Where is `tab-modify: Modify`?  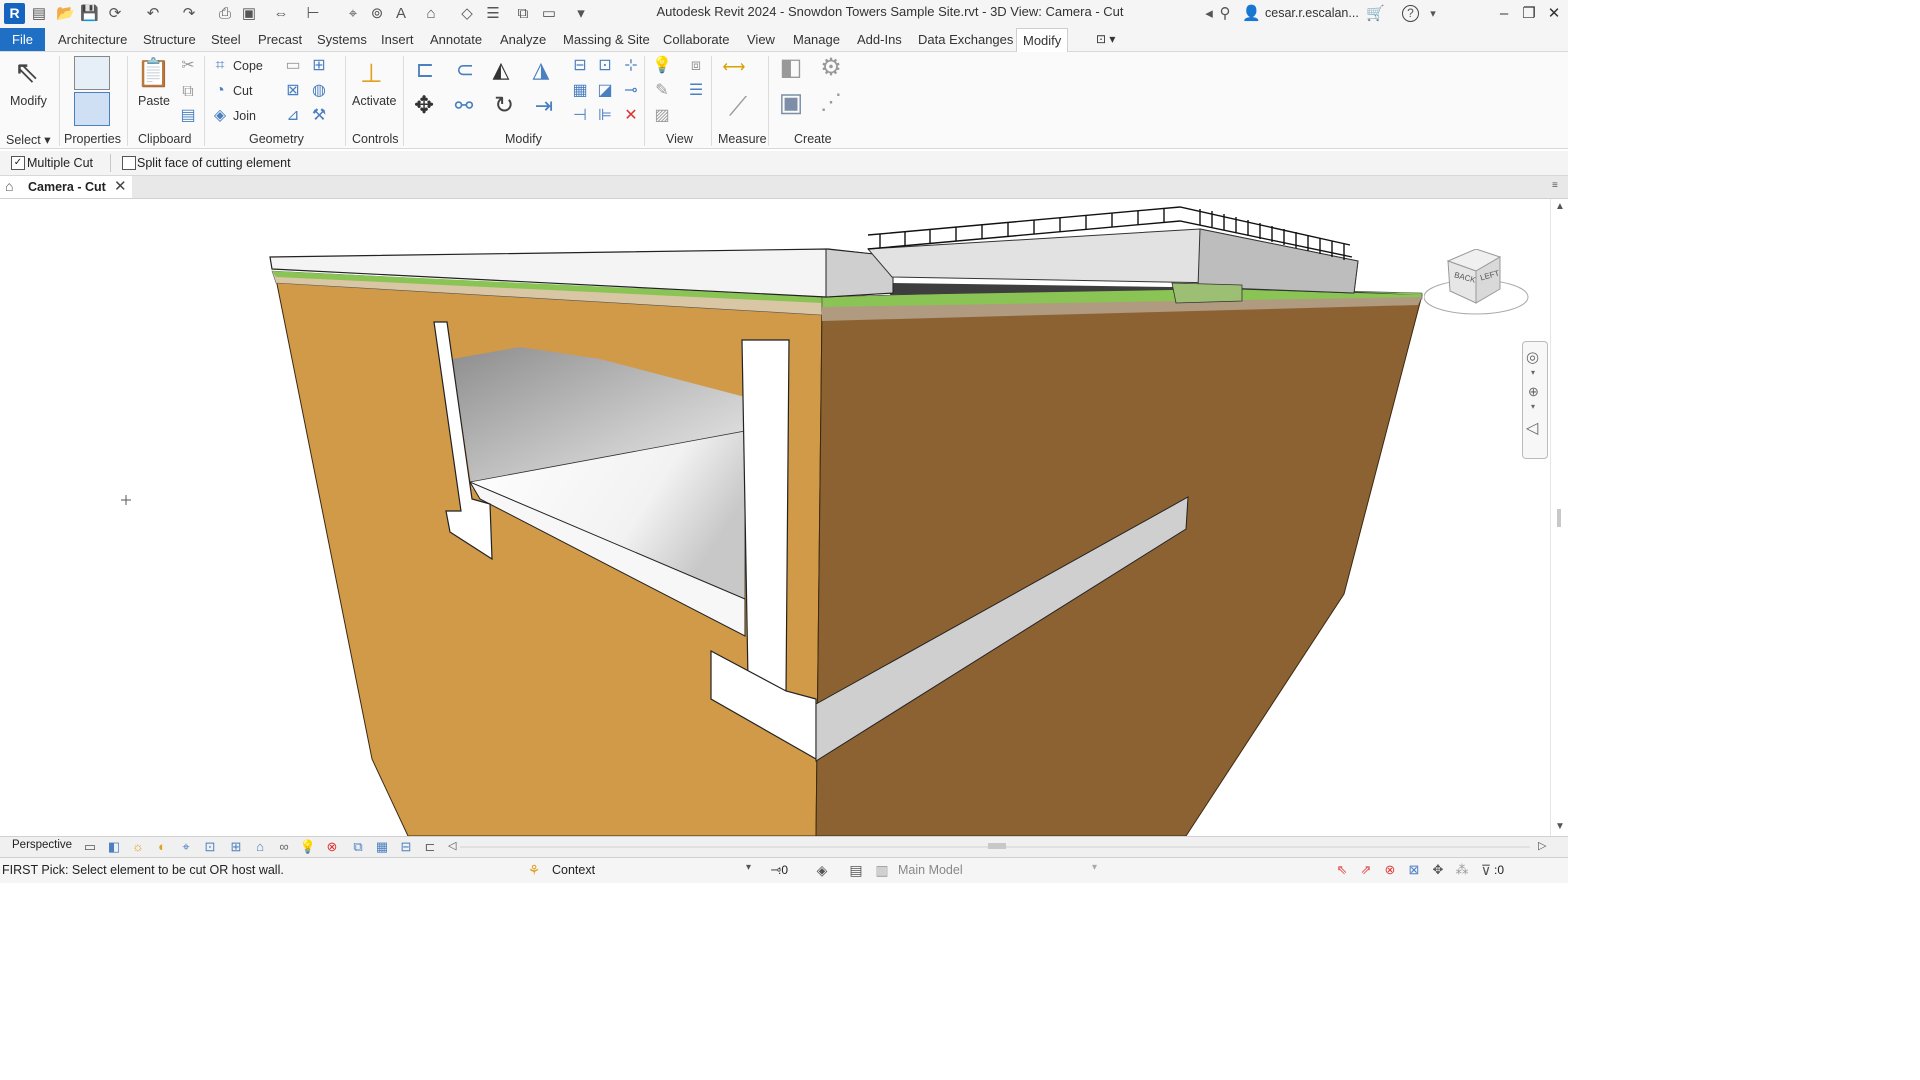
tab-modify: Modify is located at coordinates (1042, 40).